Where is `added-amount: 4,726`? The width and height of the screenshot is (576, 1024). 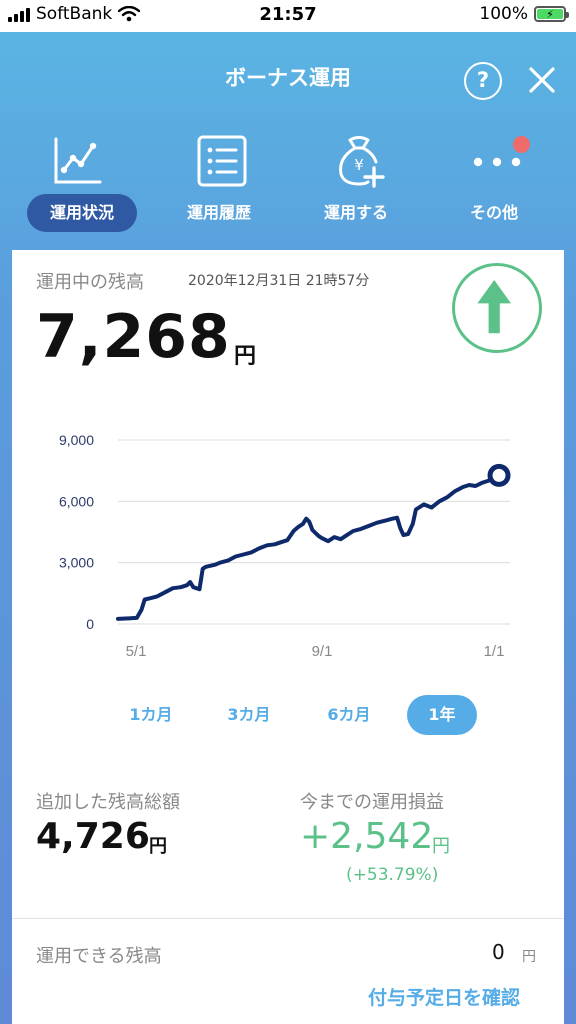
added-amount: 4,726 is located at coordinates (93, 836).